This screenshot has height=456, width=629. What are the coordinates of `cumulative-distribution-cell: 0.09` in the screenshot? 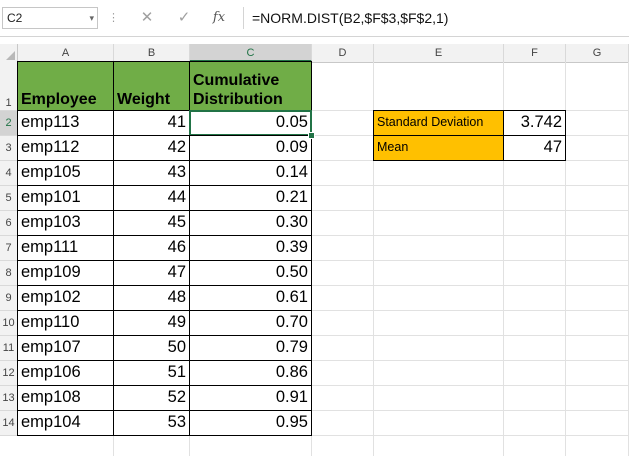 It's located at (250, 148).